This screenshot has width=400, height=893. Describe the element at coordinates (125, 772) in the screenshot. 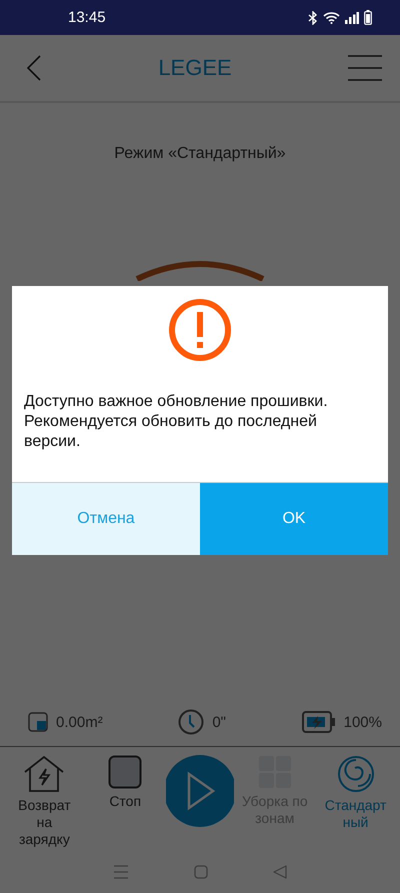

I see `stop-icon` at that location.